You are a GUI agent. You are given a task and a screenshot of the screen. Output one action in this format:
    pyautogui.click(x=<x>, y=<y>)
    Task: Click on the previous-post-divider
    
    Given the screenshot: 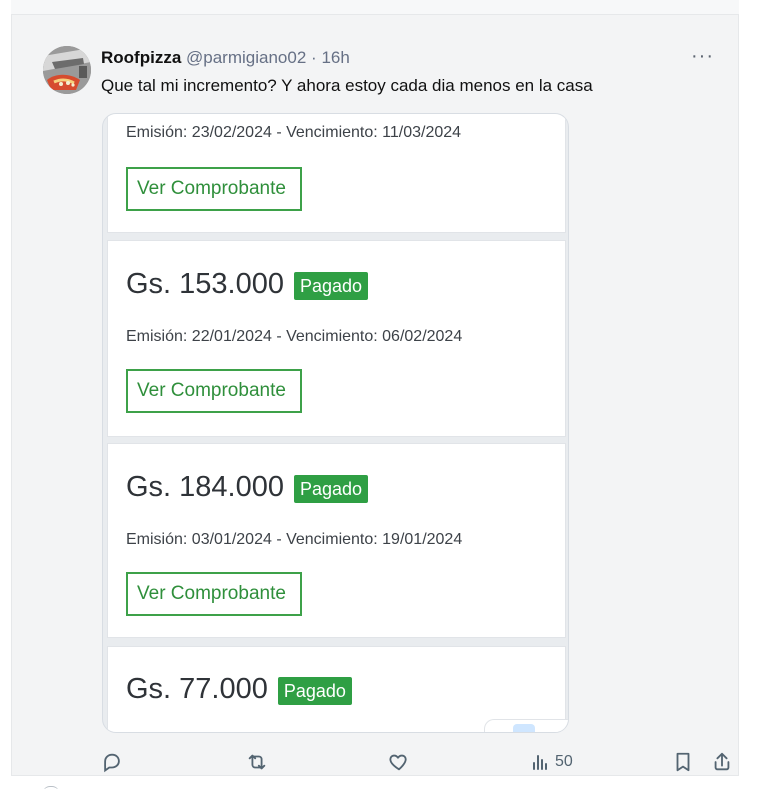 What is the action you would take?
    pyautogui.click(x=375, y=7)
    